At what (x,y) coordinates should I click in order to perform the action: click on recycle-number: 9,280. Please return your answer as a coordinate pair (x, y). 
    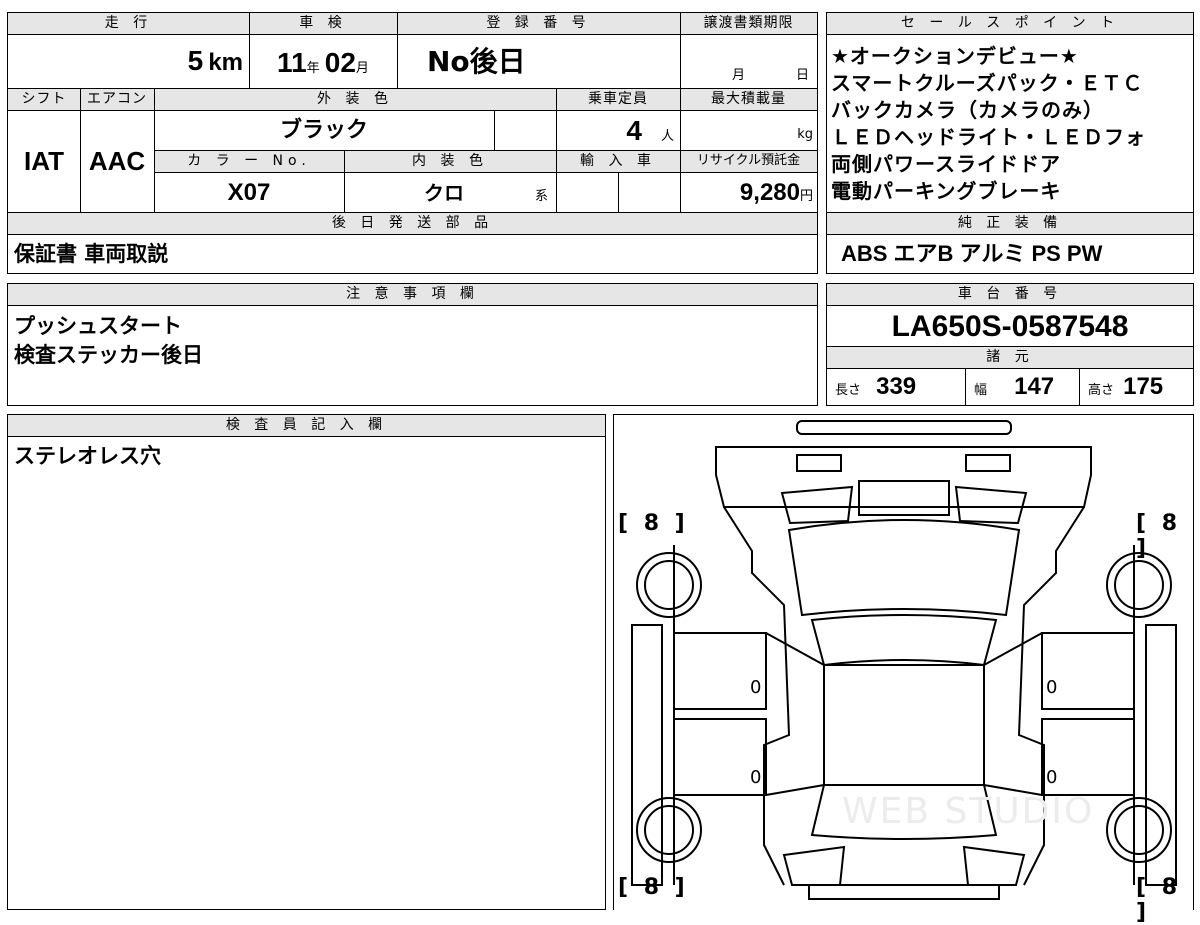
    Looking at the image, I should click on (769, 192).